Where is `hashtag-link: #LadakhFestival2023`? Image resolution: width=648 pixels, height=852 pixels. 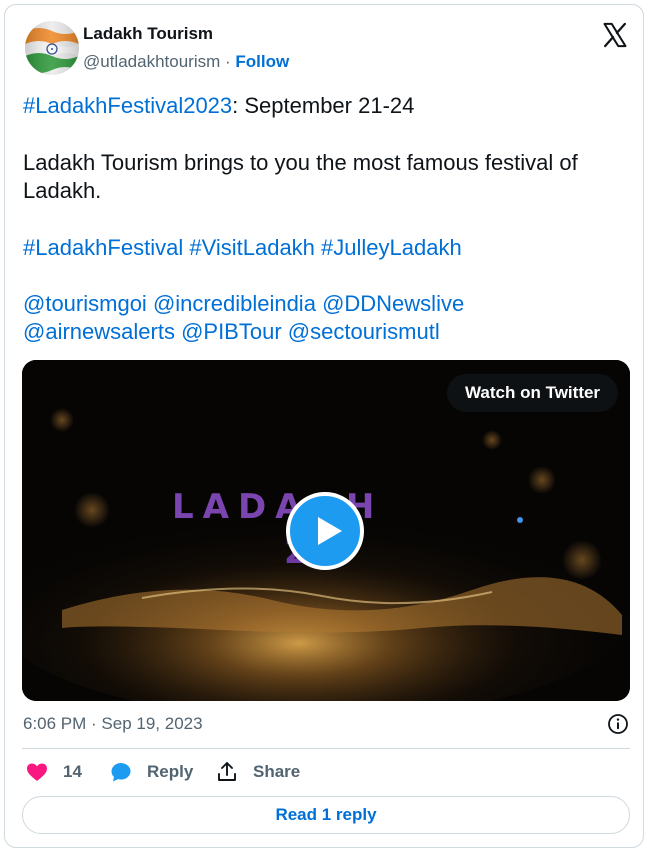 hashtag-link: #LadakhFestival2023 is located at coordinates (127, 105).